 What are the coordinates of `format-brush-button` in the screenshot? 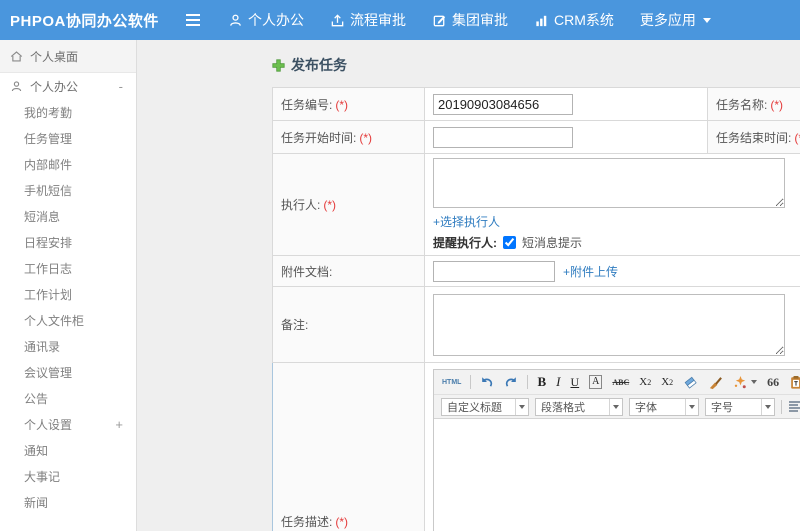 It's located at (715, 382).